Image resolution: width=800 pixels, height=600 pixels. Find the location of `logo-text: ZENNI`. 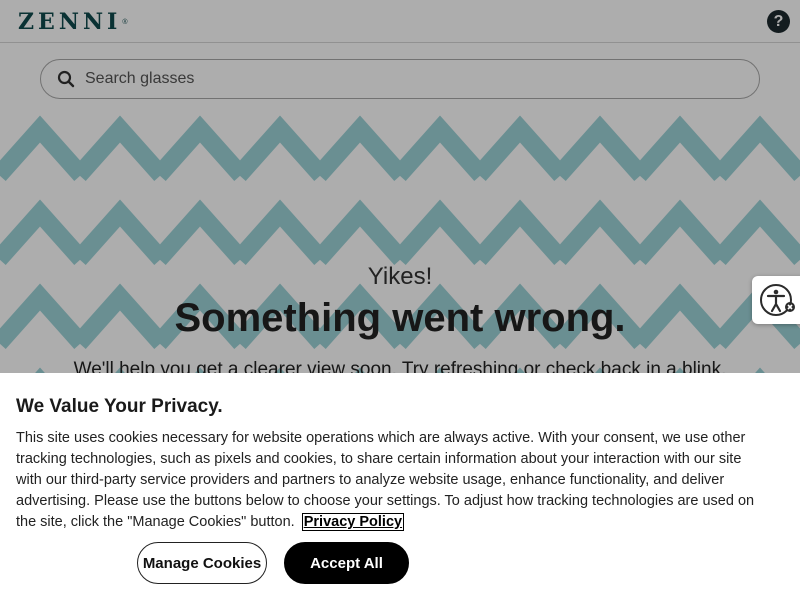

logo-text: ZENNI is located at coordinates (70, 22).